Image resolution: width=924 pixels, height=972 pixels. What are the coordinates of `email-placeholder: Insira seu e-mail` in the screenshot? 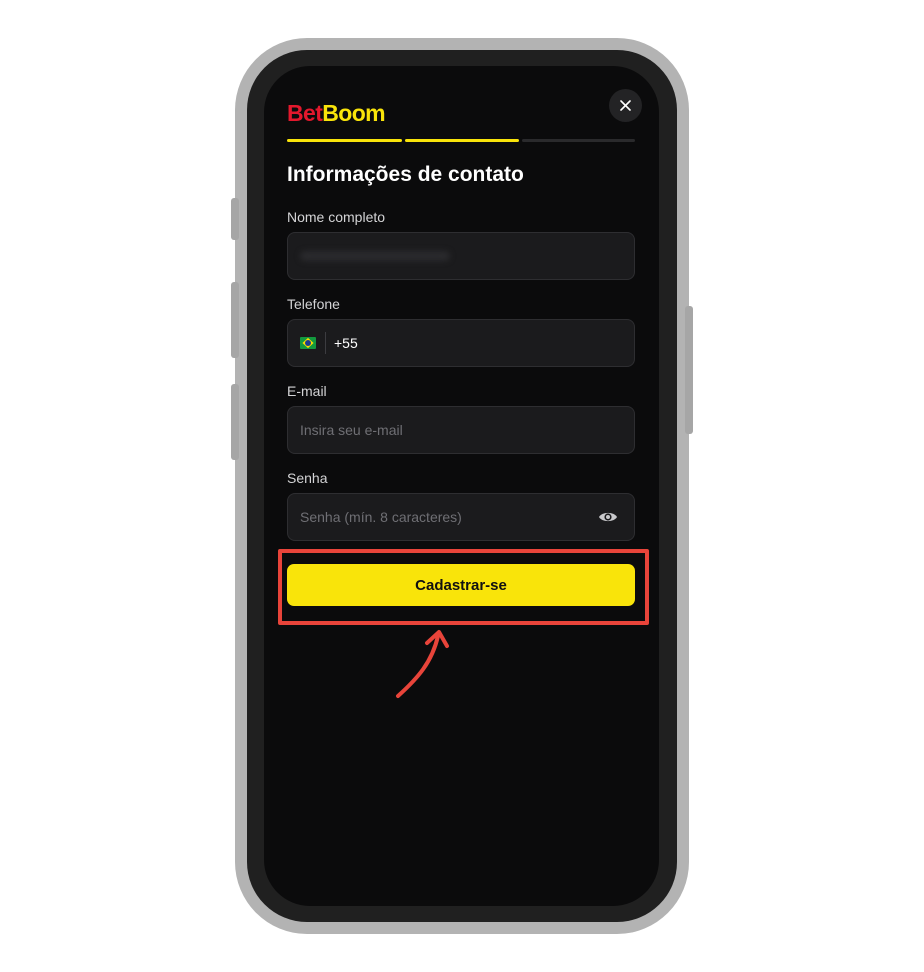 It's located at (351, 430).